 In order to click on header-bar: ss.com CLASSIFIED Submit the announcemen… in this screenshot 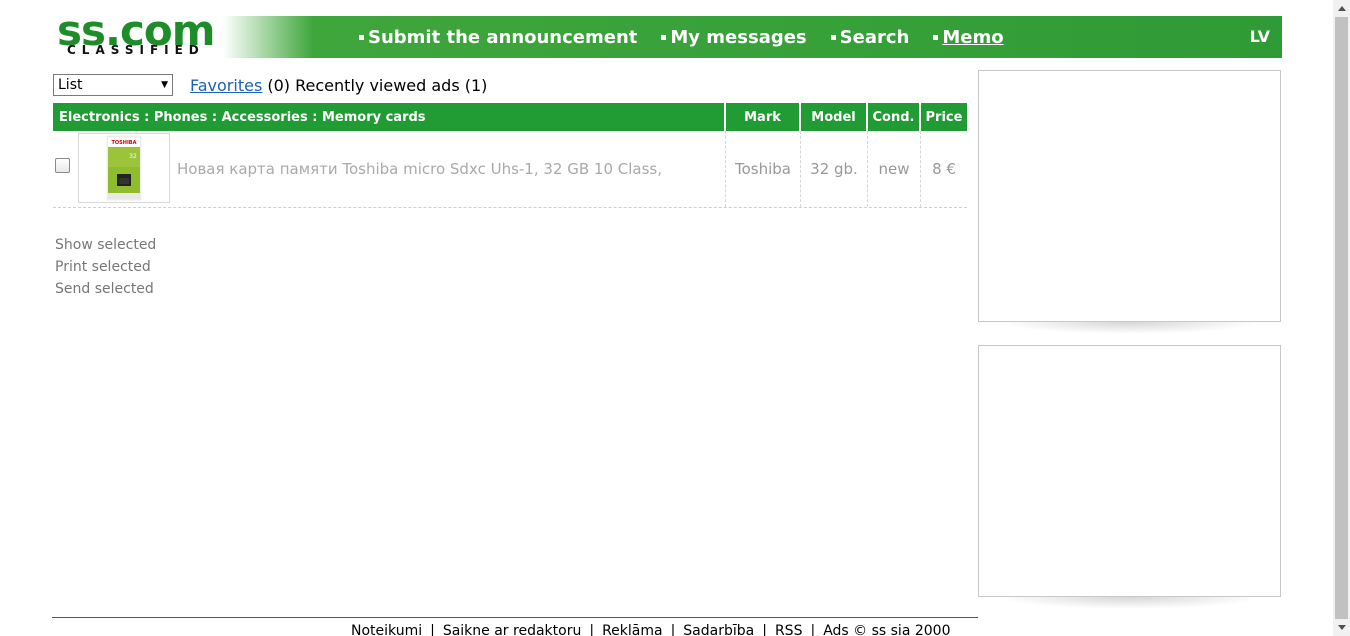, I will do `click(667, 34)`.